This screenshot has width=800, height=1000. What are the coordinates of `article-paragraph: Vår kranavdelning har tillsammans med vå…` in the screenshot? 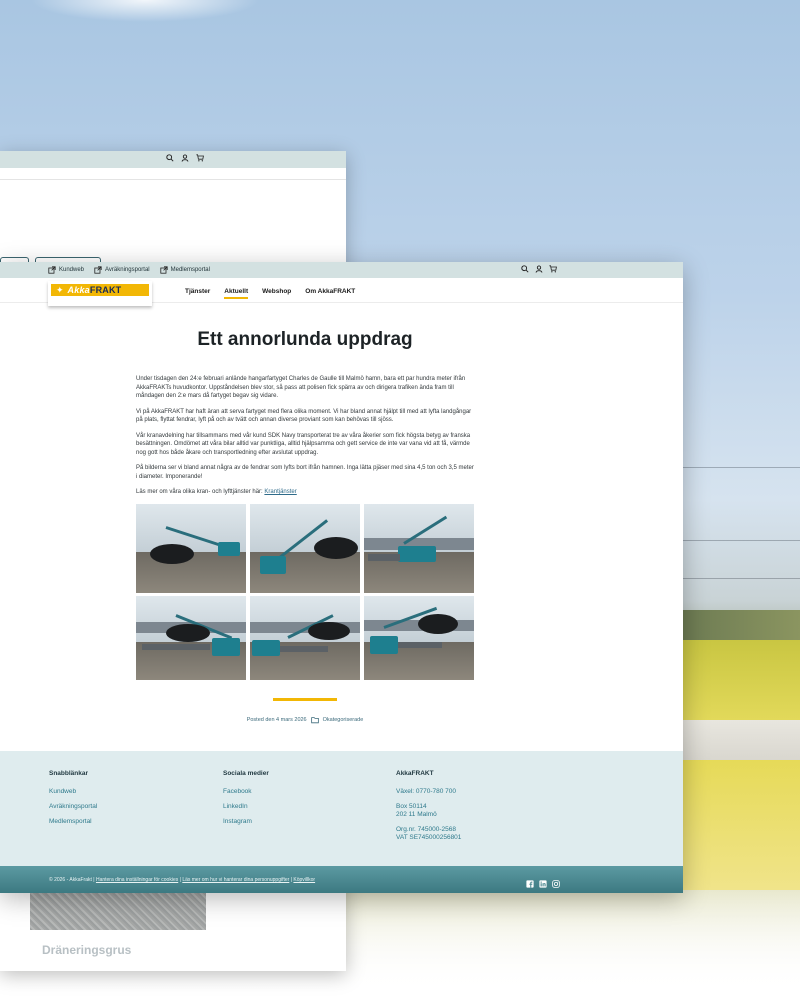 It's located at (303, 444).